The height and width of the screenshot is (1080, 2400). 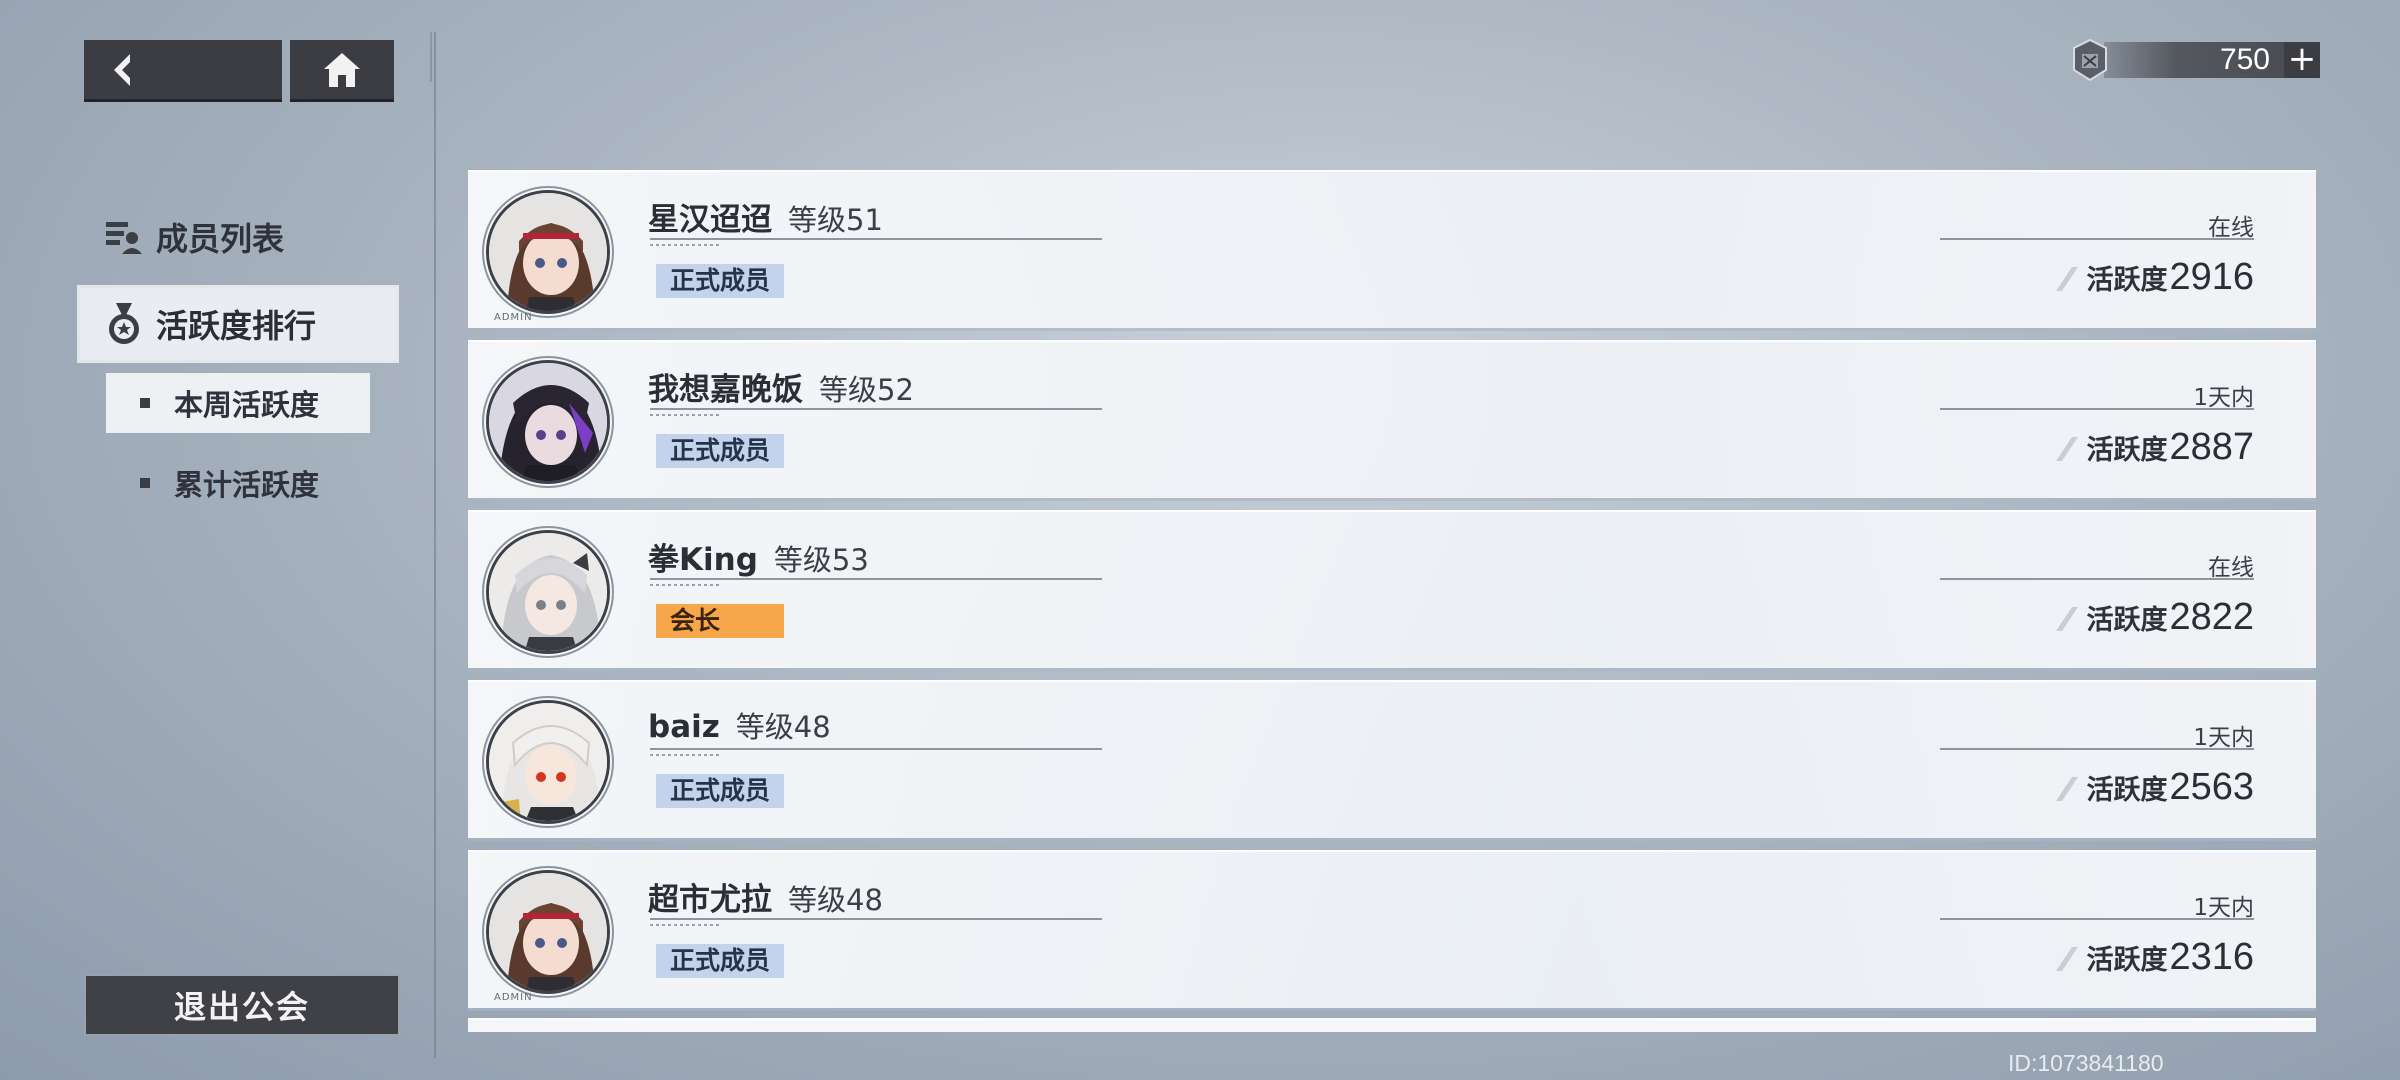 I want to click on member-name: 星汉迢迢, so click(x=710, y=220).